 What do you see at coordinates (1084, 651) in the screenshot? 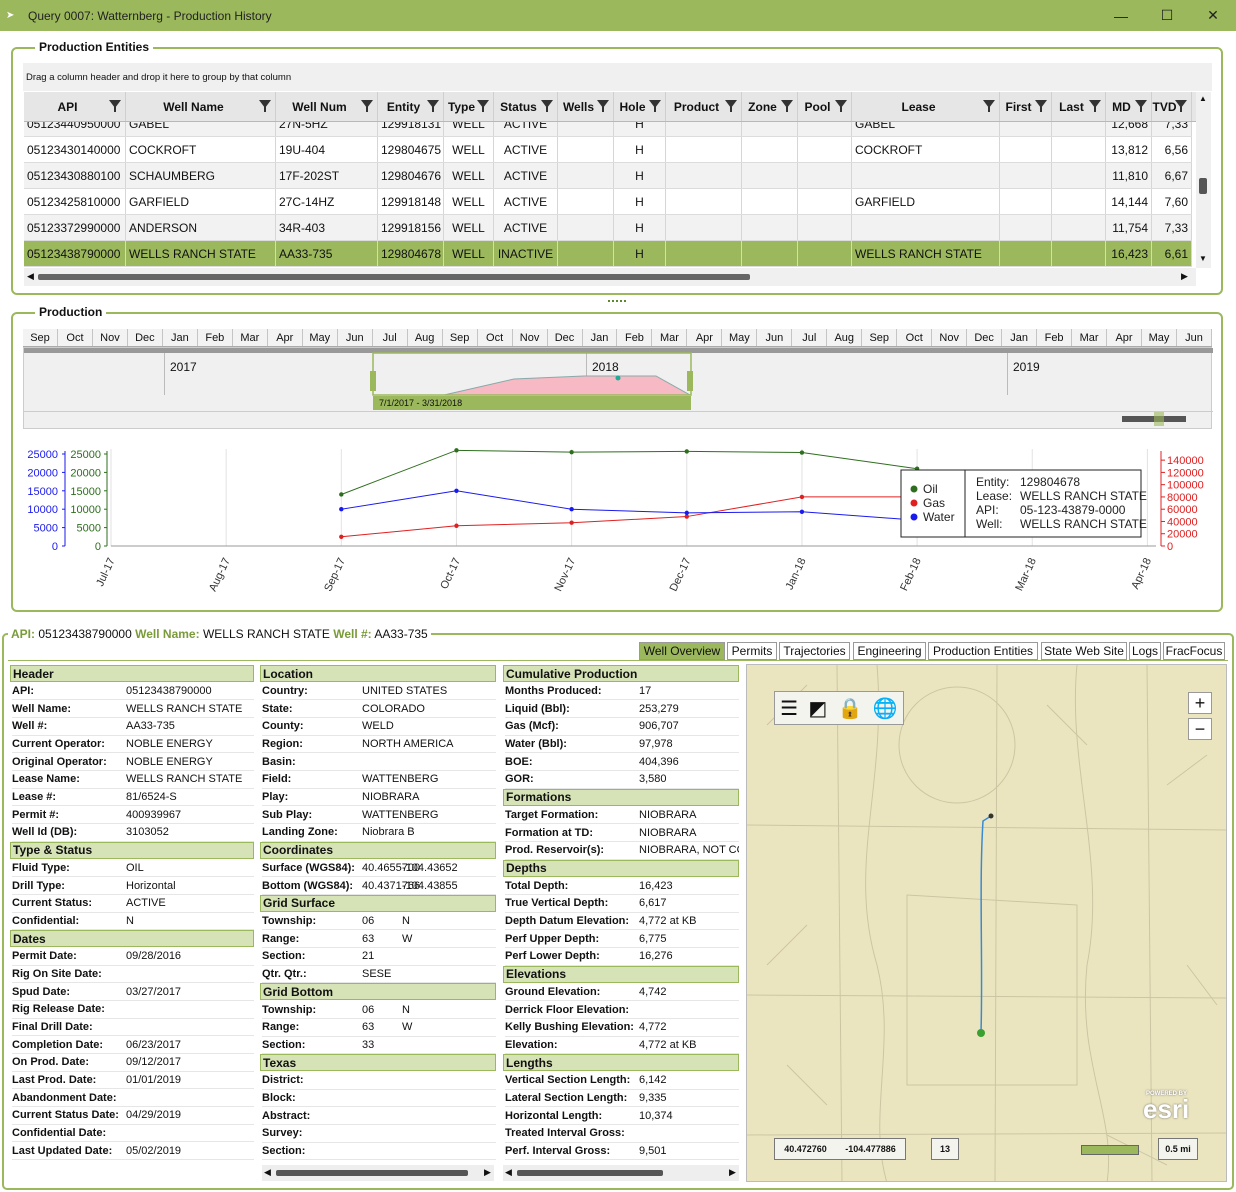
I see `tab-state-web-site: State Web Site` at bounding box center [1084, 651].